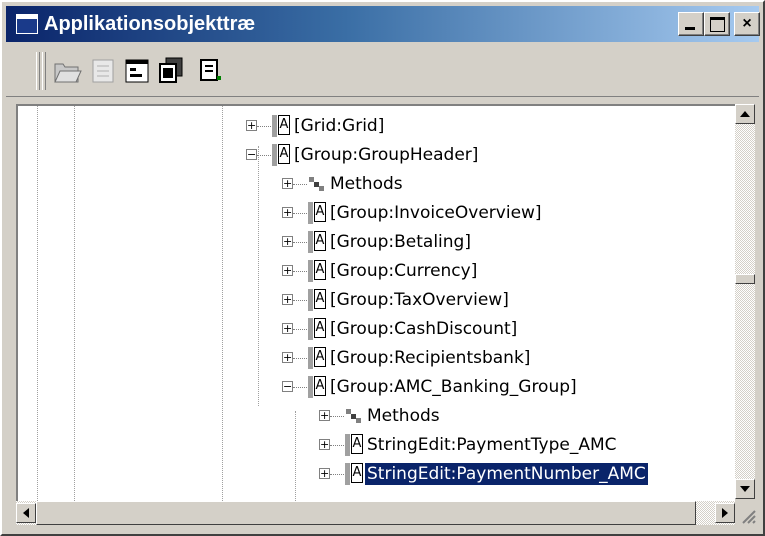  Describe the element at coordinates (747, 24) in the screenshot. I see `close-button: ×` at that location.